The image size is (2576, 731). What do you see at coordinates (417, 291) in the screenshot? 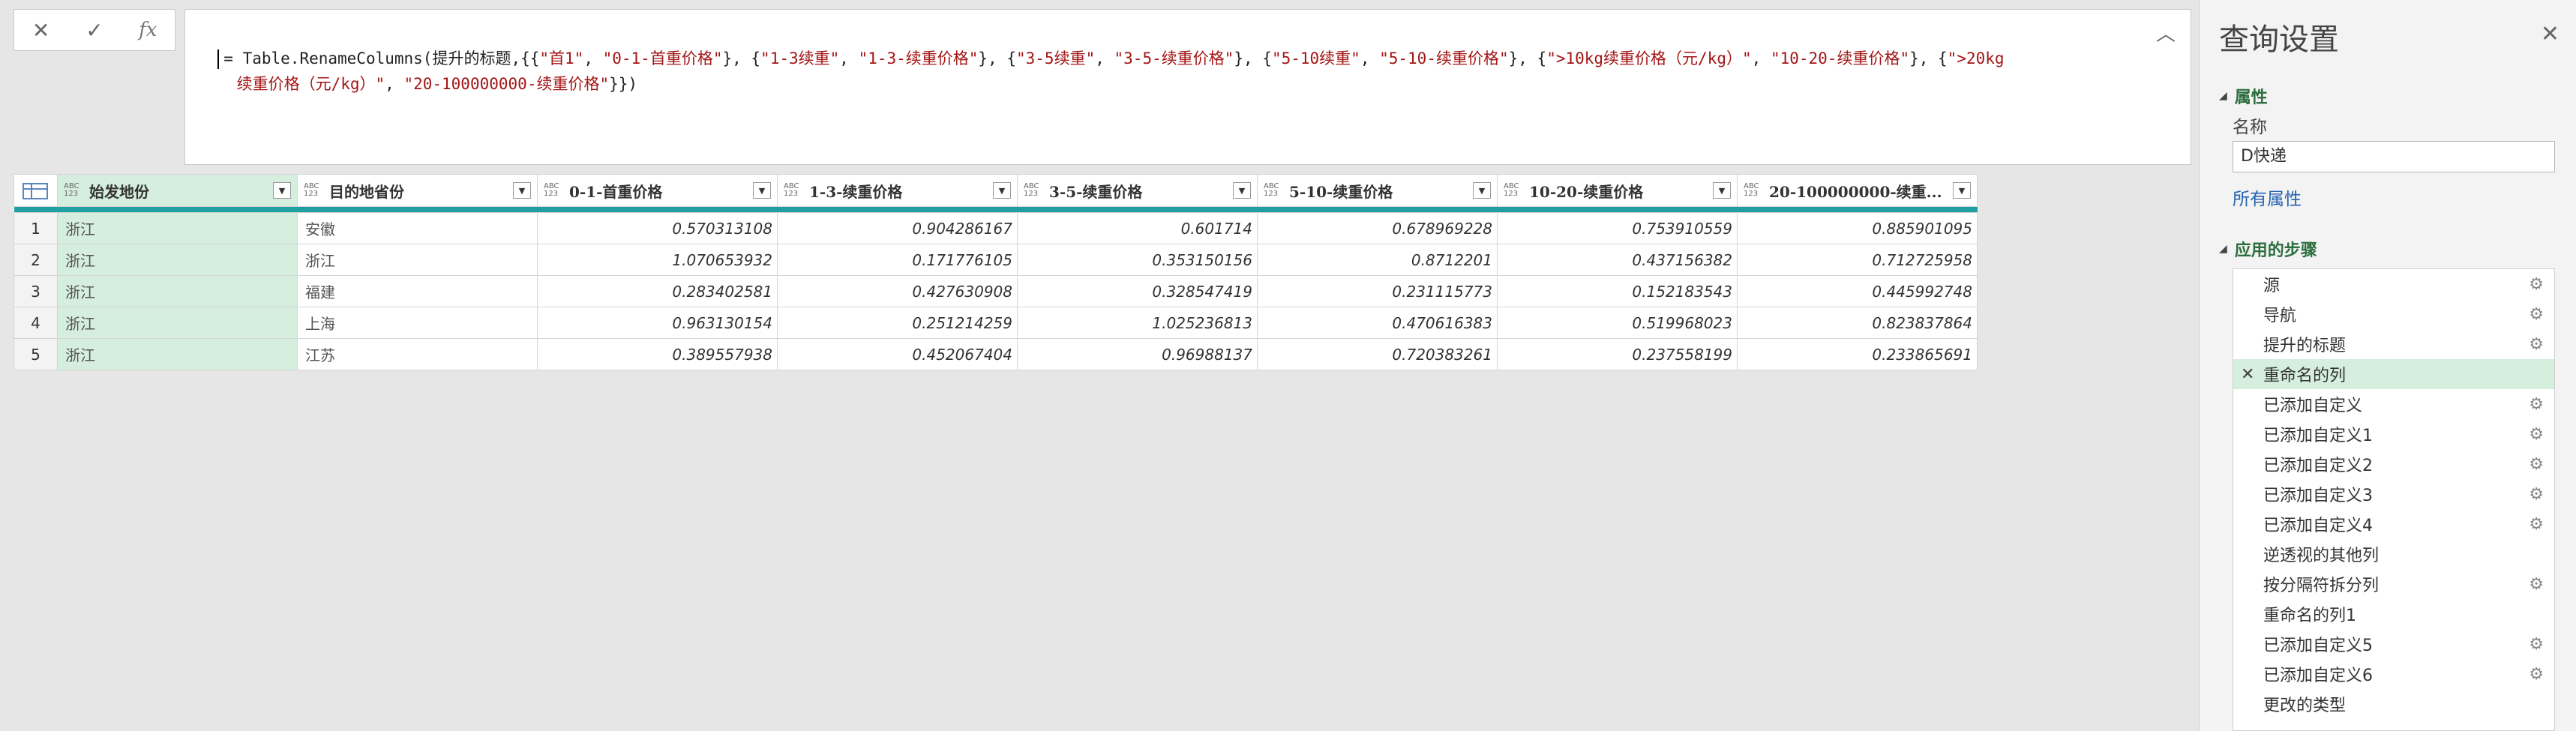
I see `table-cell: 福建` at bounding box center [417, 291].